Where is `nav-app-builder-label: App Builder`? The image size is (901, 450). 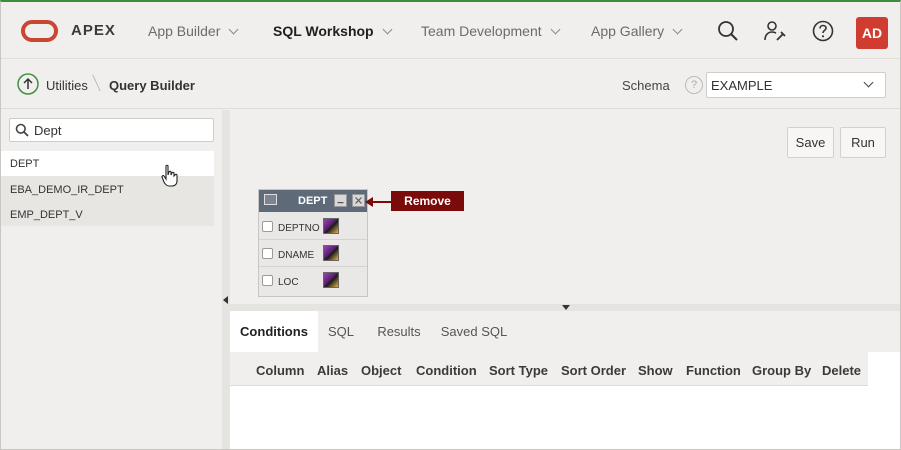 nav-app-builder-label: App Builder is located at coordinates (184, 31).